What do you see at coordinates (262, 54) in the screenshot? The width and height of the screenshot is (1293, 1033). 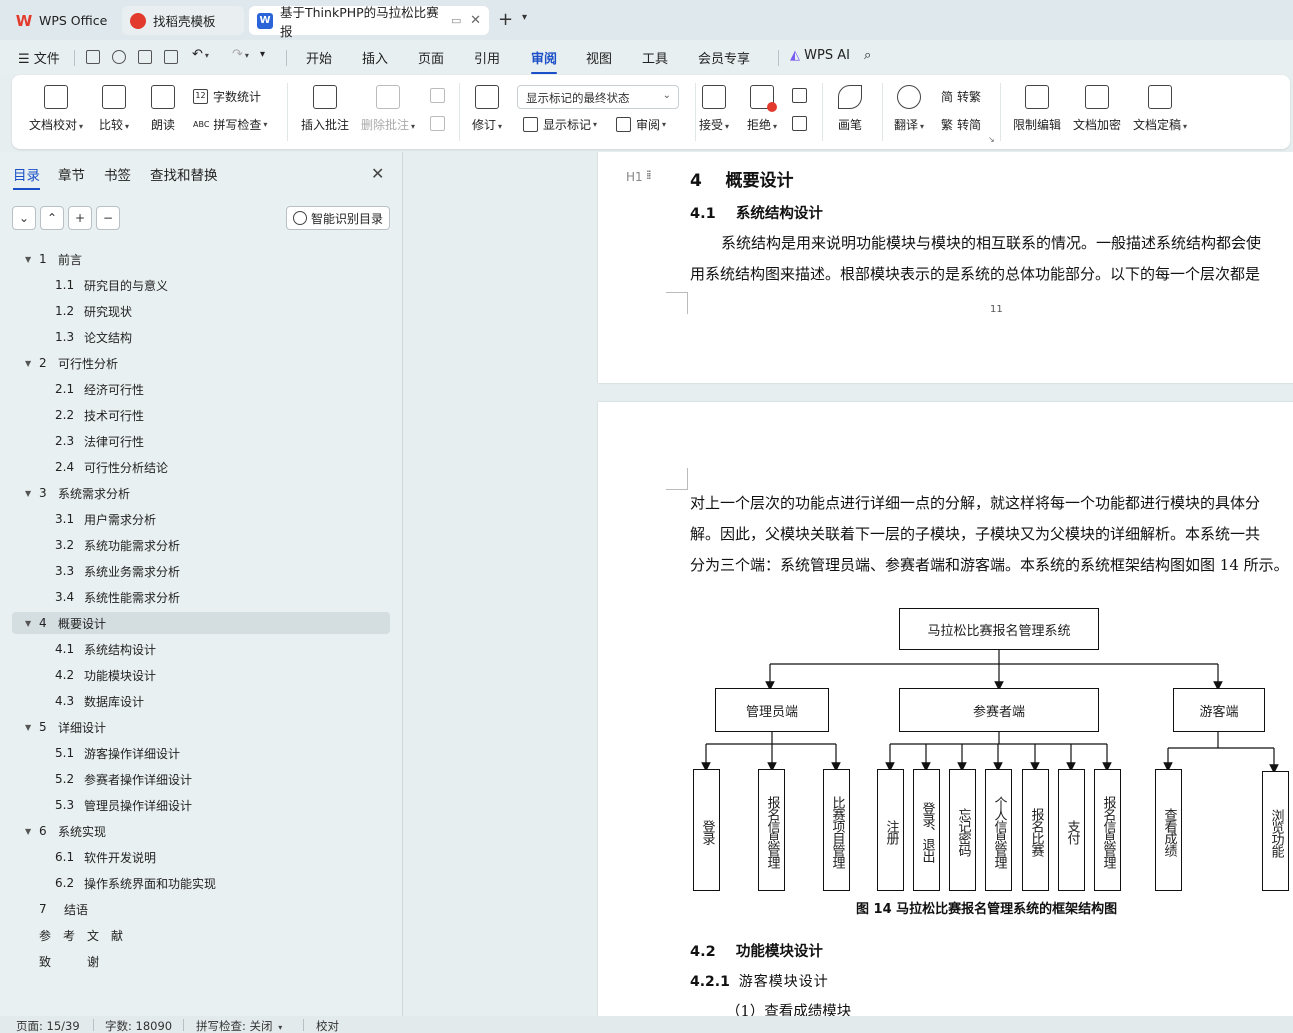 I see `quick-access-more-icon: ▾` at bounding box center [262, 54].